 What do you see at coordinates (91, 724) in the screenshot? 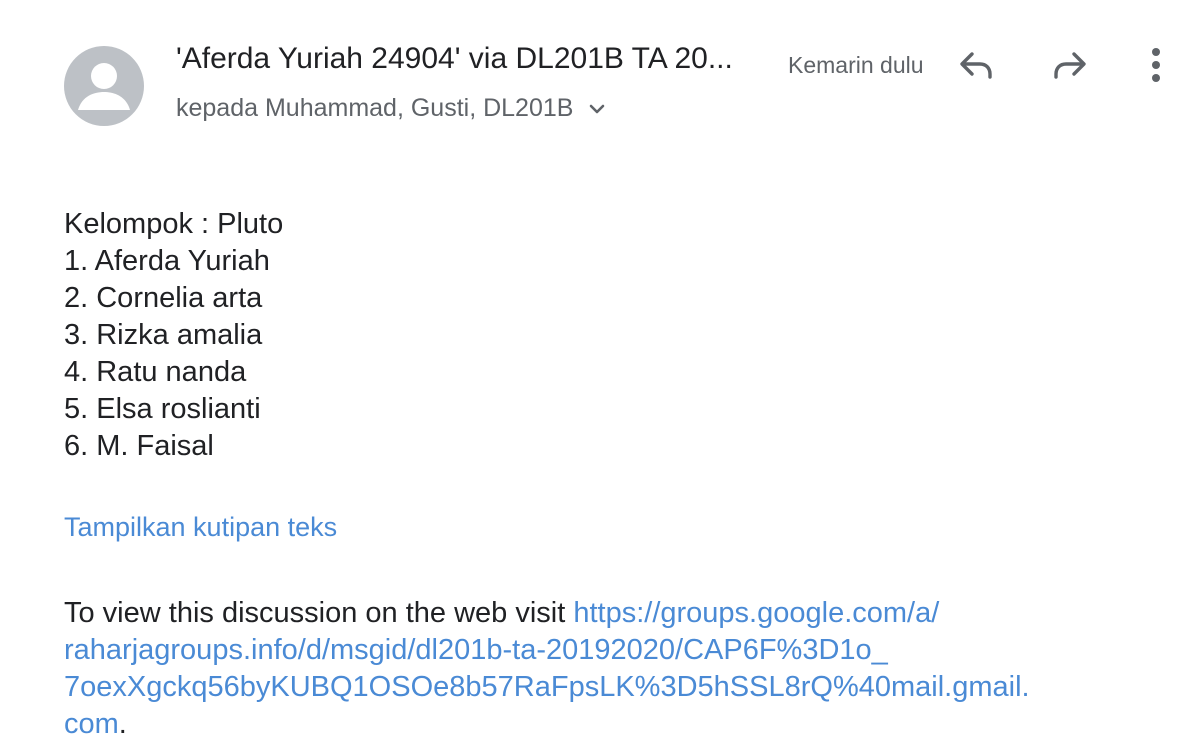
I see `link-line-4: com` at bounding box center [91, 724].